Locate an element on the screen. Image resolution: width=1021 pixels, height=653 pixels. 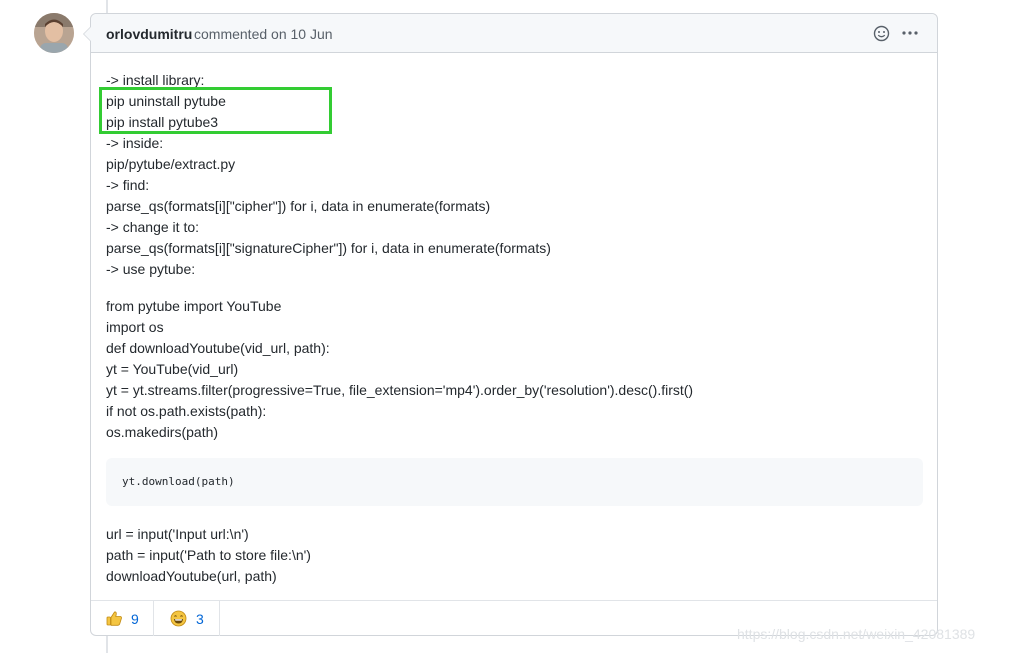
code-block: yt.download(path) is located at coordinates (514, 482).